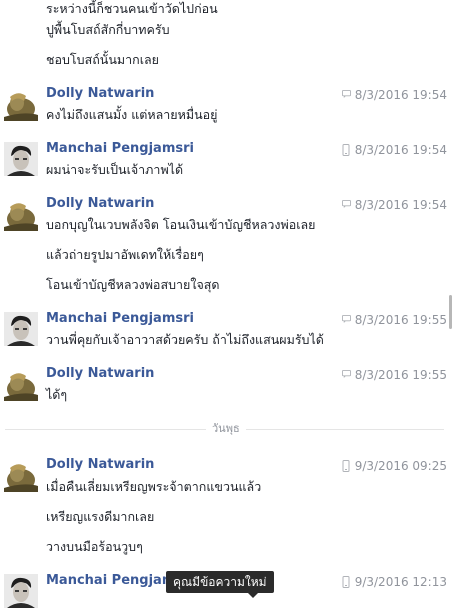  What do you see at coordinates (102, 59) in the screenshot?
I see `message-text: ชอบโบสถ์นั้นมากเลย` at bounding box center [102, 59].